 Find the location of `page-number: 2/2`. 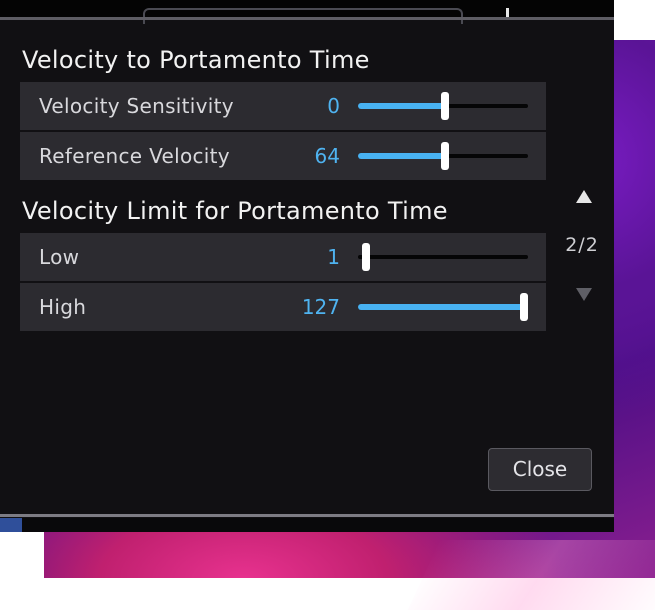

page-number: 2/2 is located at coordinates (582, 245).